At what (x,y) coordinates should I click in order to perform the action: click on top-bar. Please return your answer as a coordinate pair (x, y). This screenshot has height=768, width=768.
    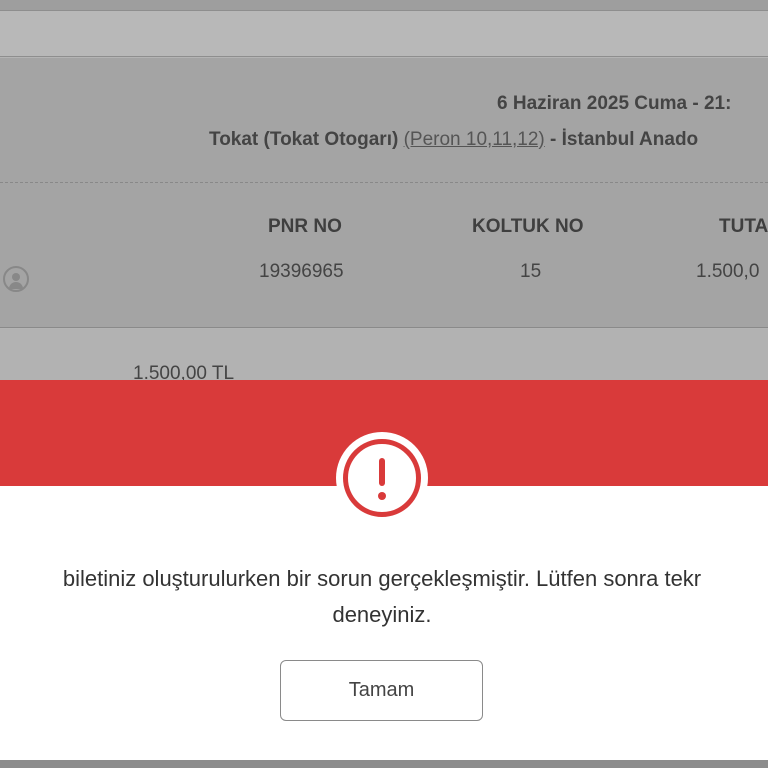
    Looking at the image, I should click on (384, 5).